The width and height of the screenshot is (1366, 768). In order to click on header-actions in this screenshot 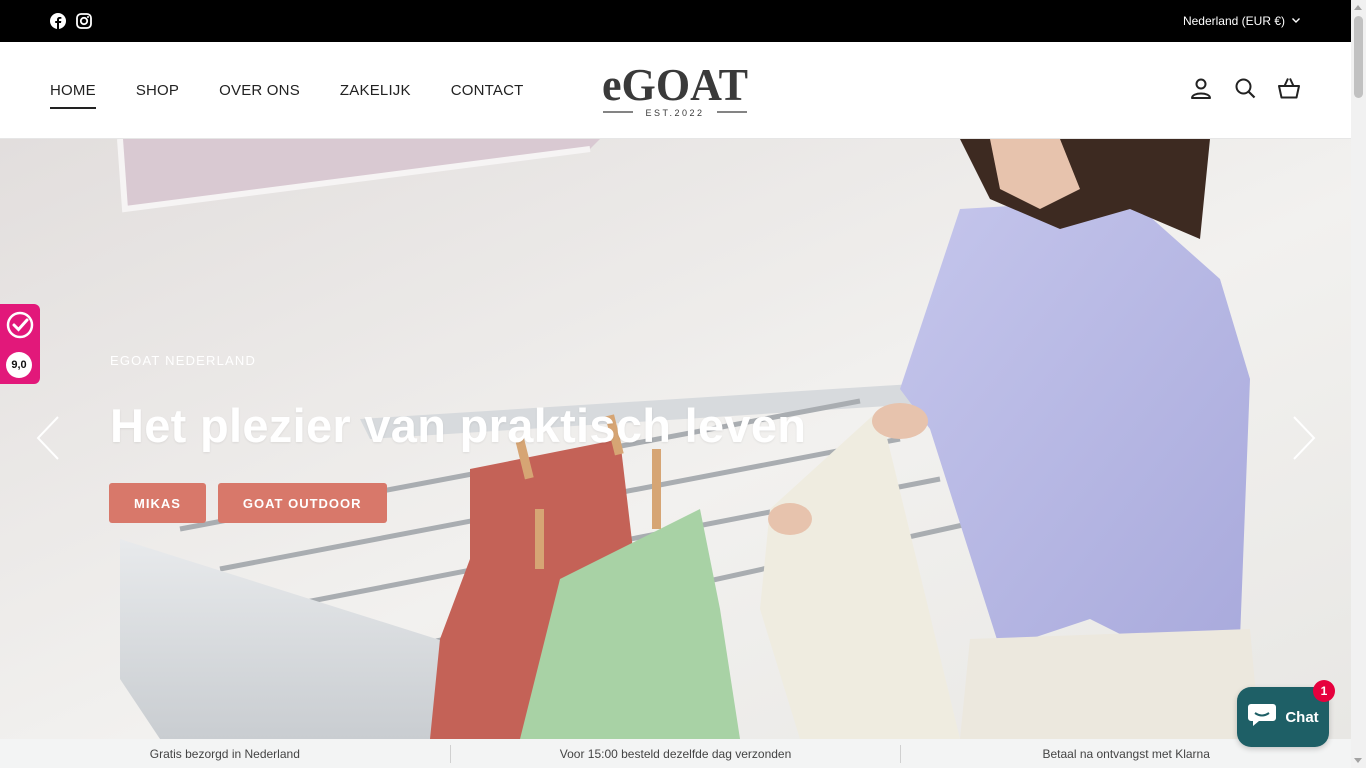, I will do `click(1245, 88)`.